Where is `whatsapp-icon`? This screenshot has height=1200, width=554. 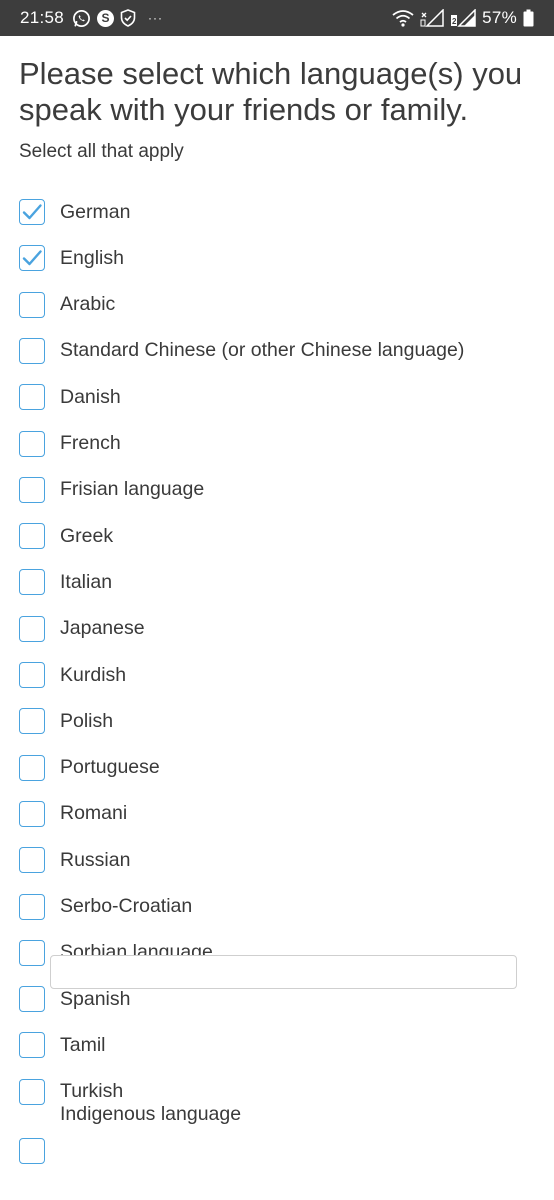
whatsapp-icon is located at coordinates (81, 18).